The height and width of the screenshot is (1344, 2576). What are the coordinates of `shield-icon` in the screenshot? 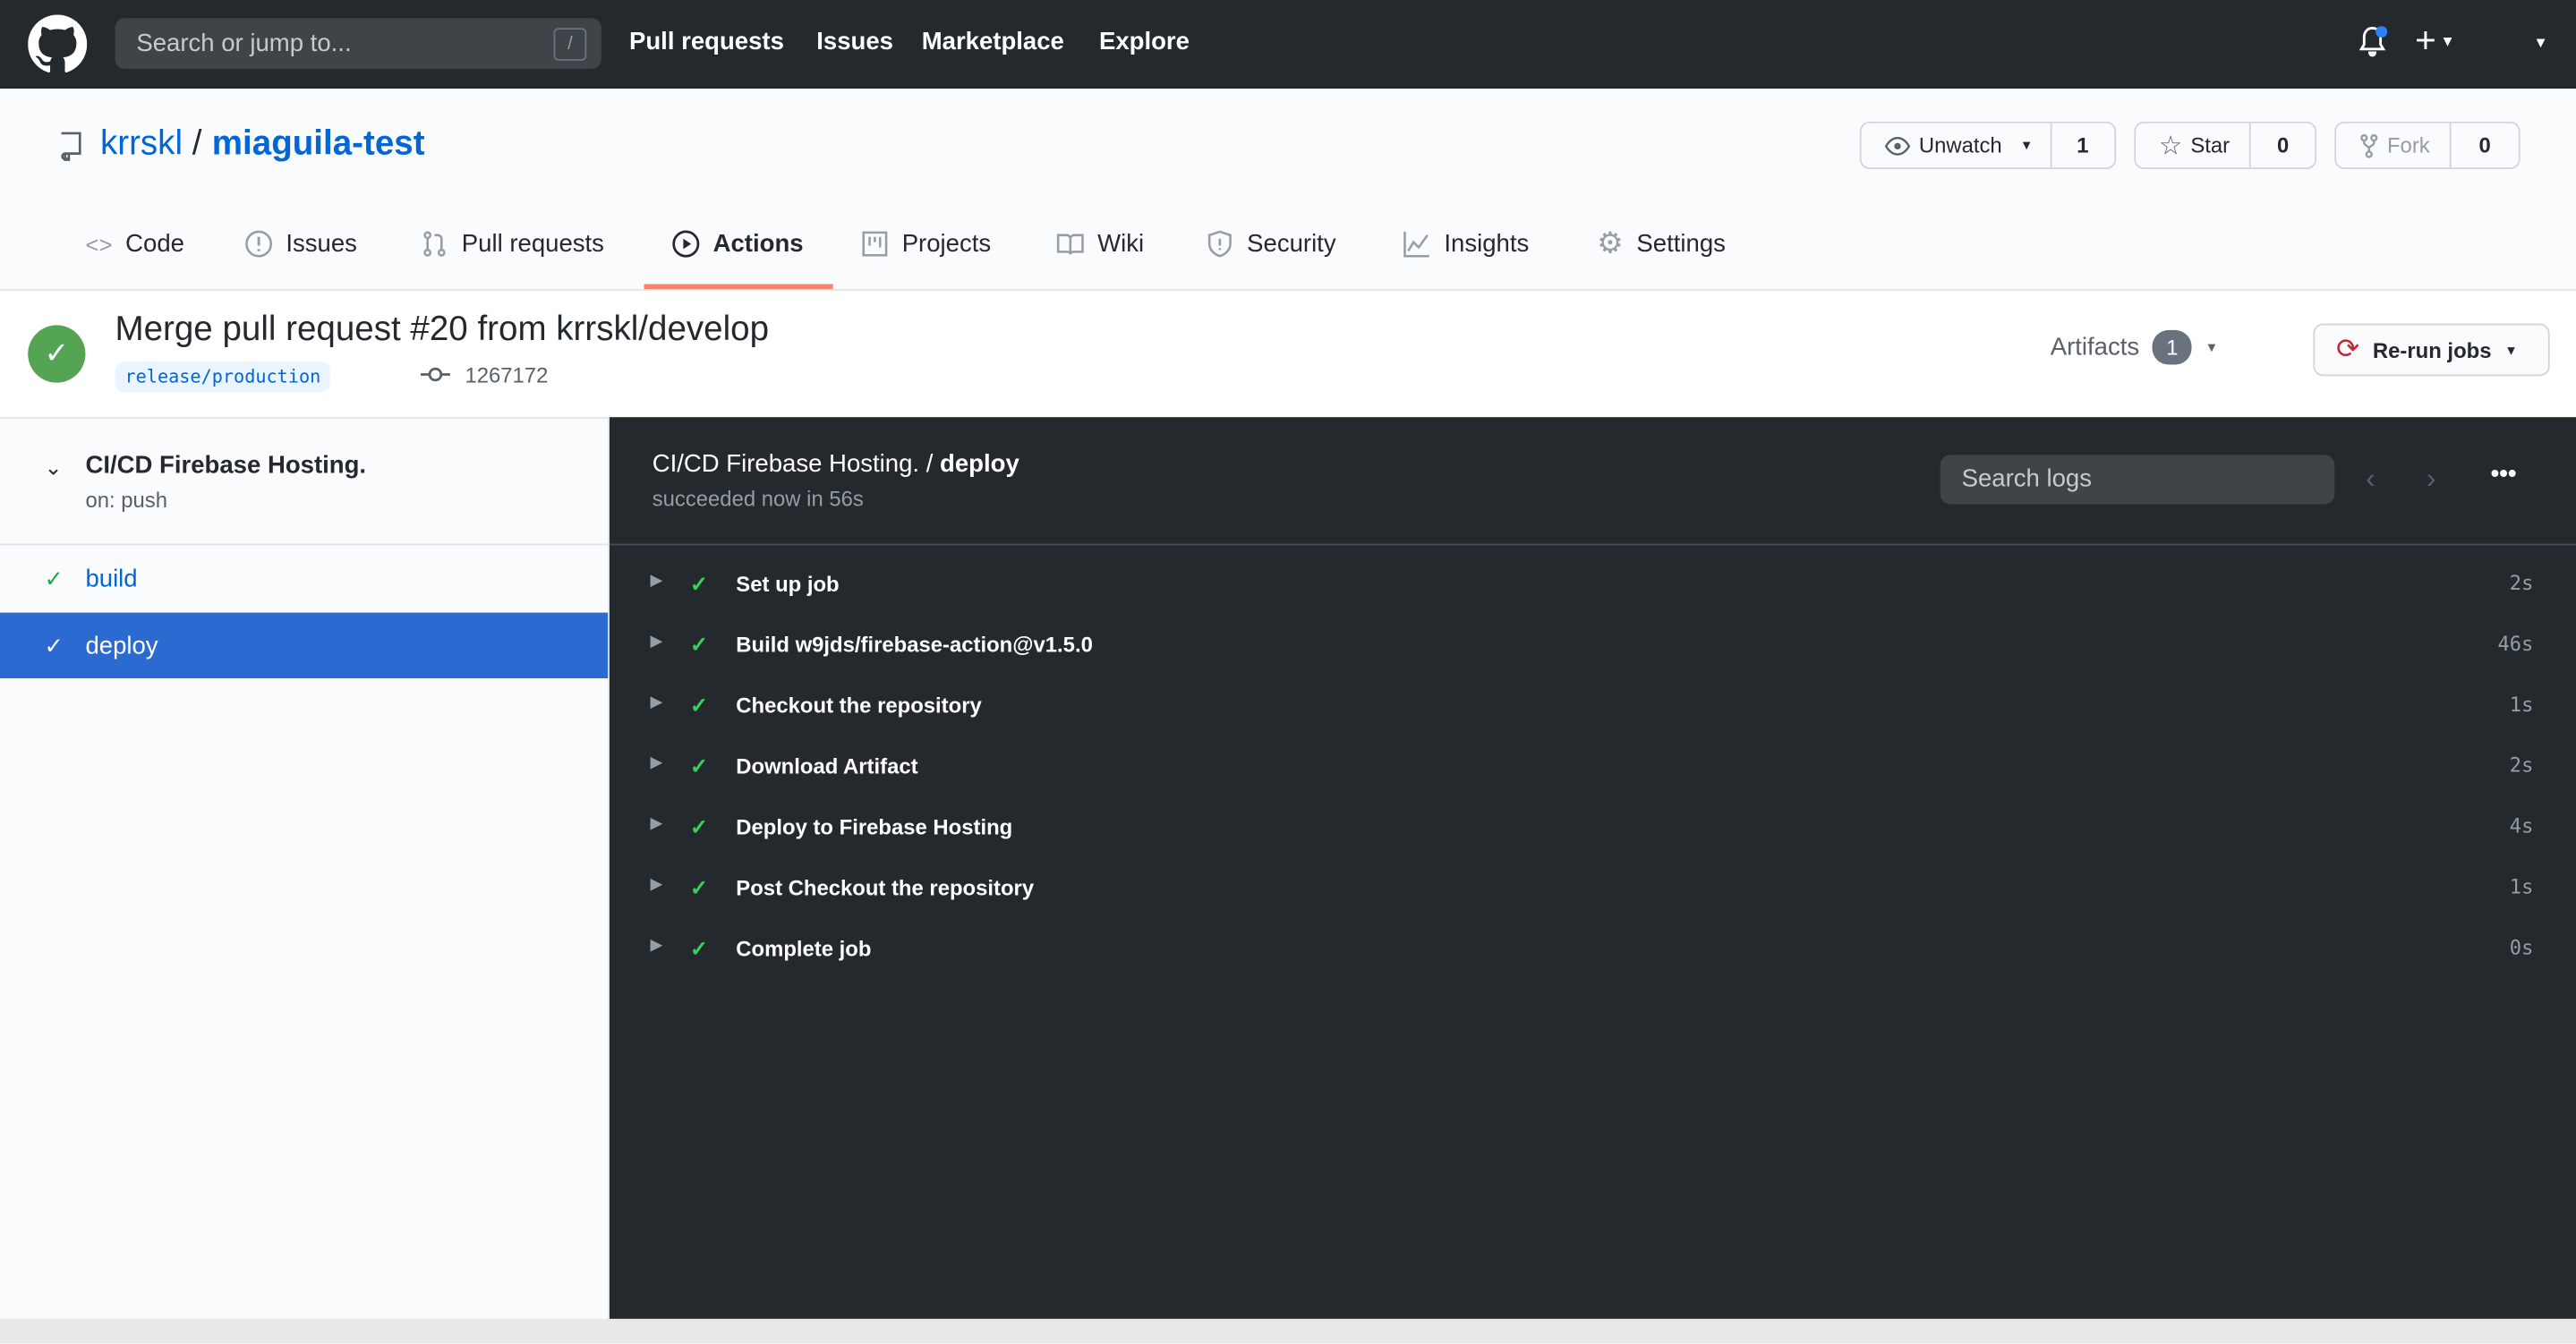 It's located at (1219, 244).